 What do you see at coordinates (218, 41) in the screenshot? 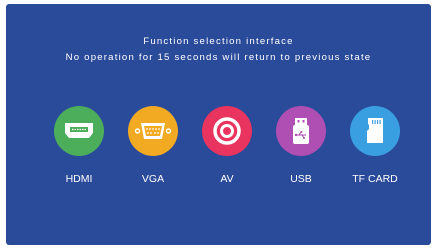
I see `header-title: Function selection interface` at bounding box center [218, 41].